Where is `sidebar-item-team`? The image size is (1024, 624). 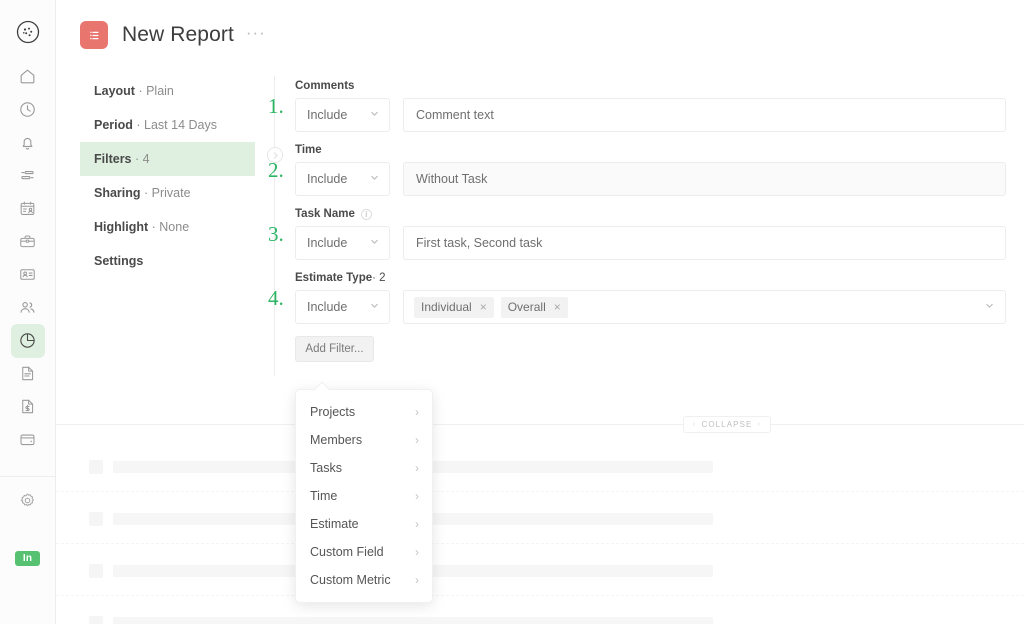
sidebar-item-team is located at coordinates (28, 308).